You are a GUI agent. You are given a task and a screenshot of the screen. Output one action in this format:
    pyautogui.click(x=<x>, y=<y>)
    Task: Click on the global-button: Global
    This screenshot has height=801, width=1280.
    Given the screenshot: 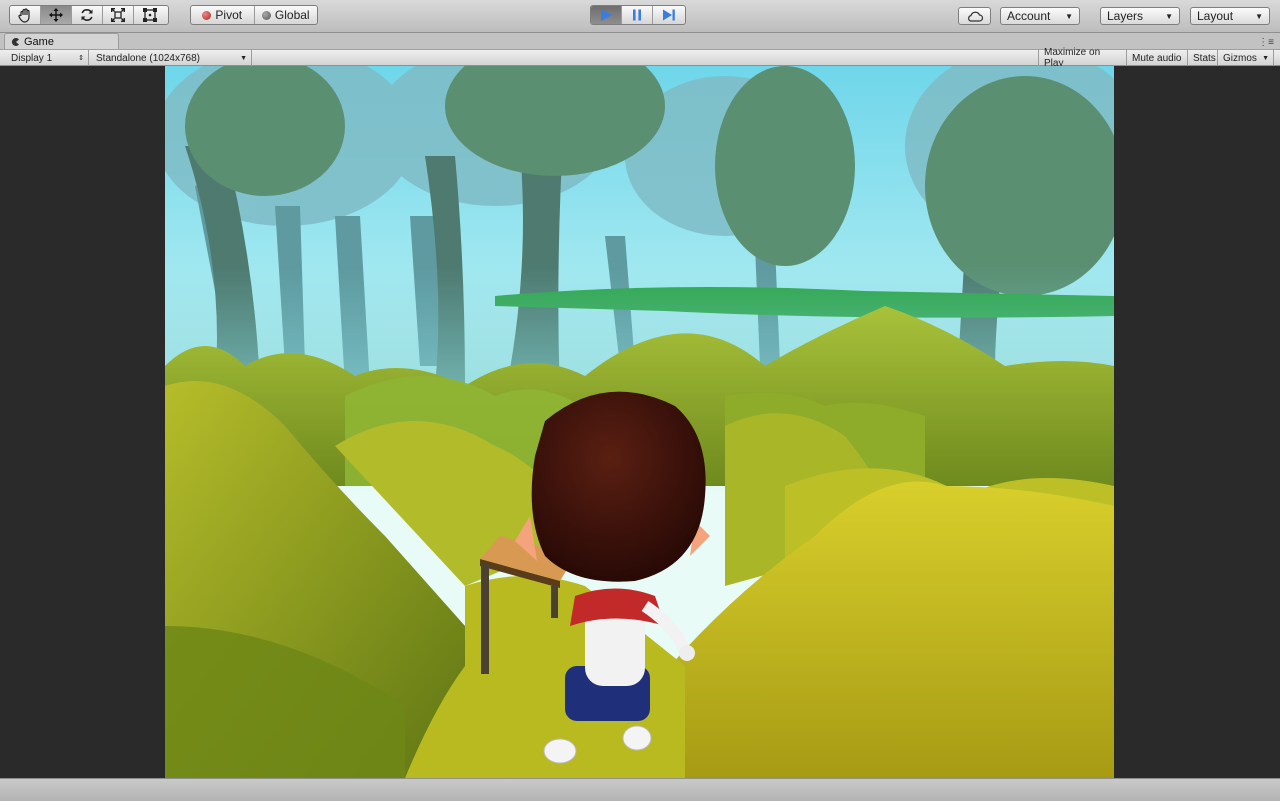 What is the action you would take?
    pyautogui.click(x=286, y=15)
    